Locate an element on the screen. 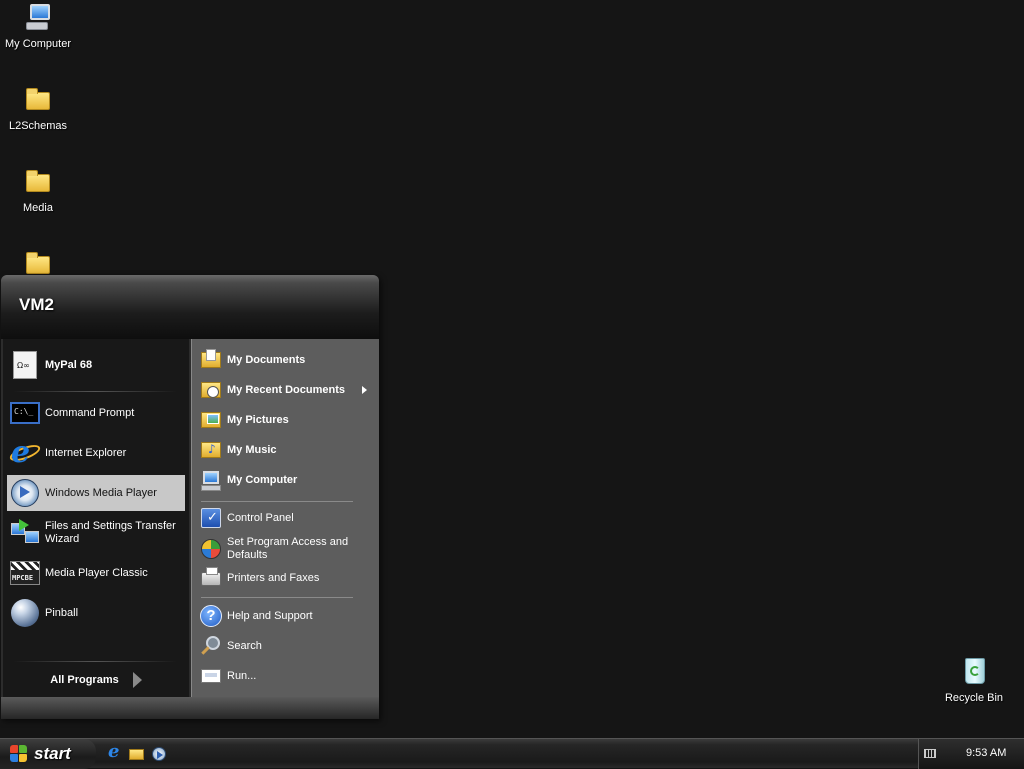 The width and height of the screenshot is (1024, 769). menu-item-my-recent-documents: My Recent Documents is located at coordinates (286, 390).